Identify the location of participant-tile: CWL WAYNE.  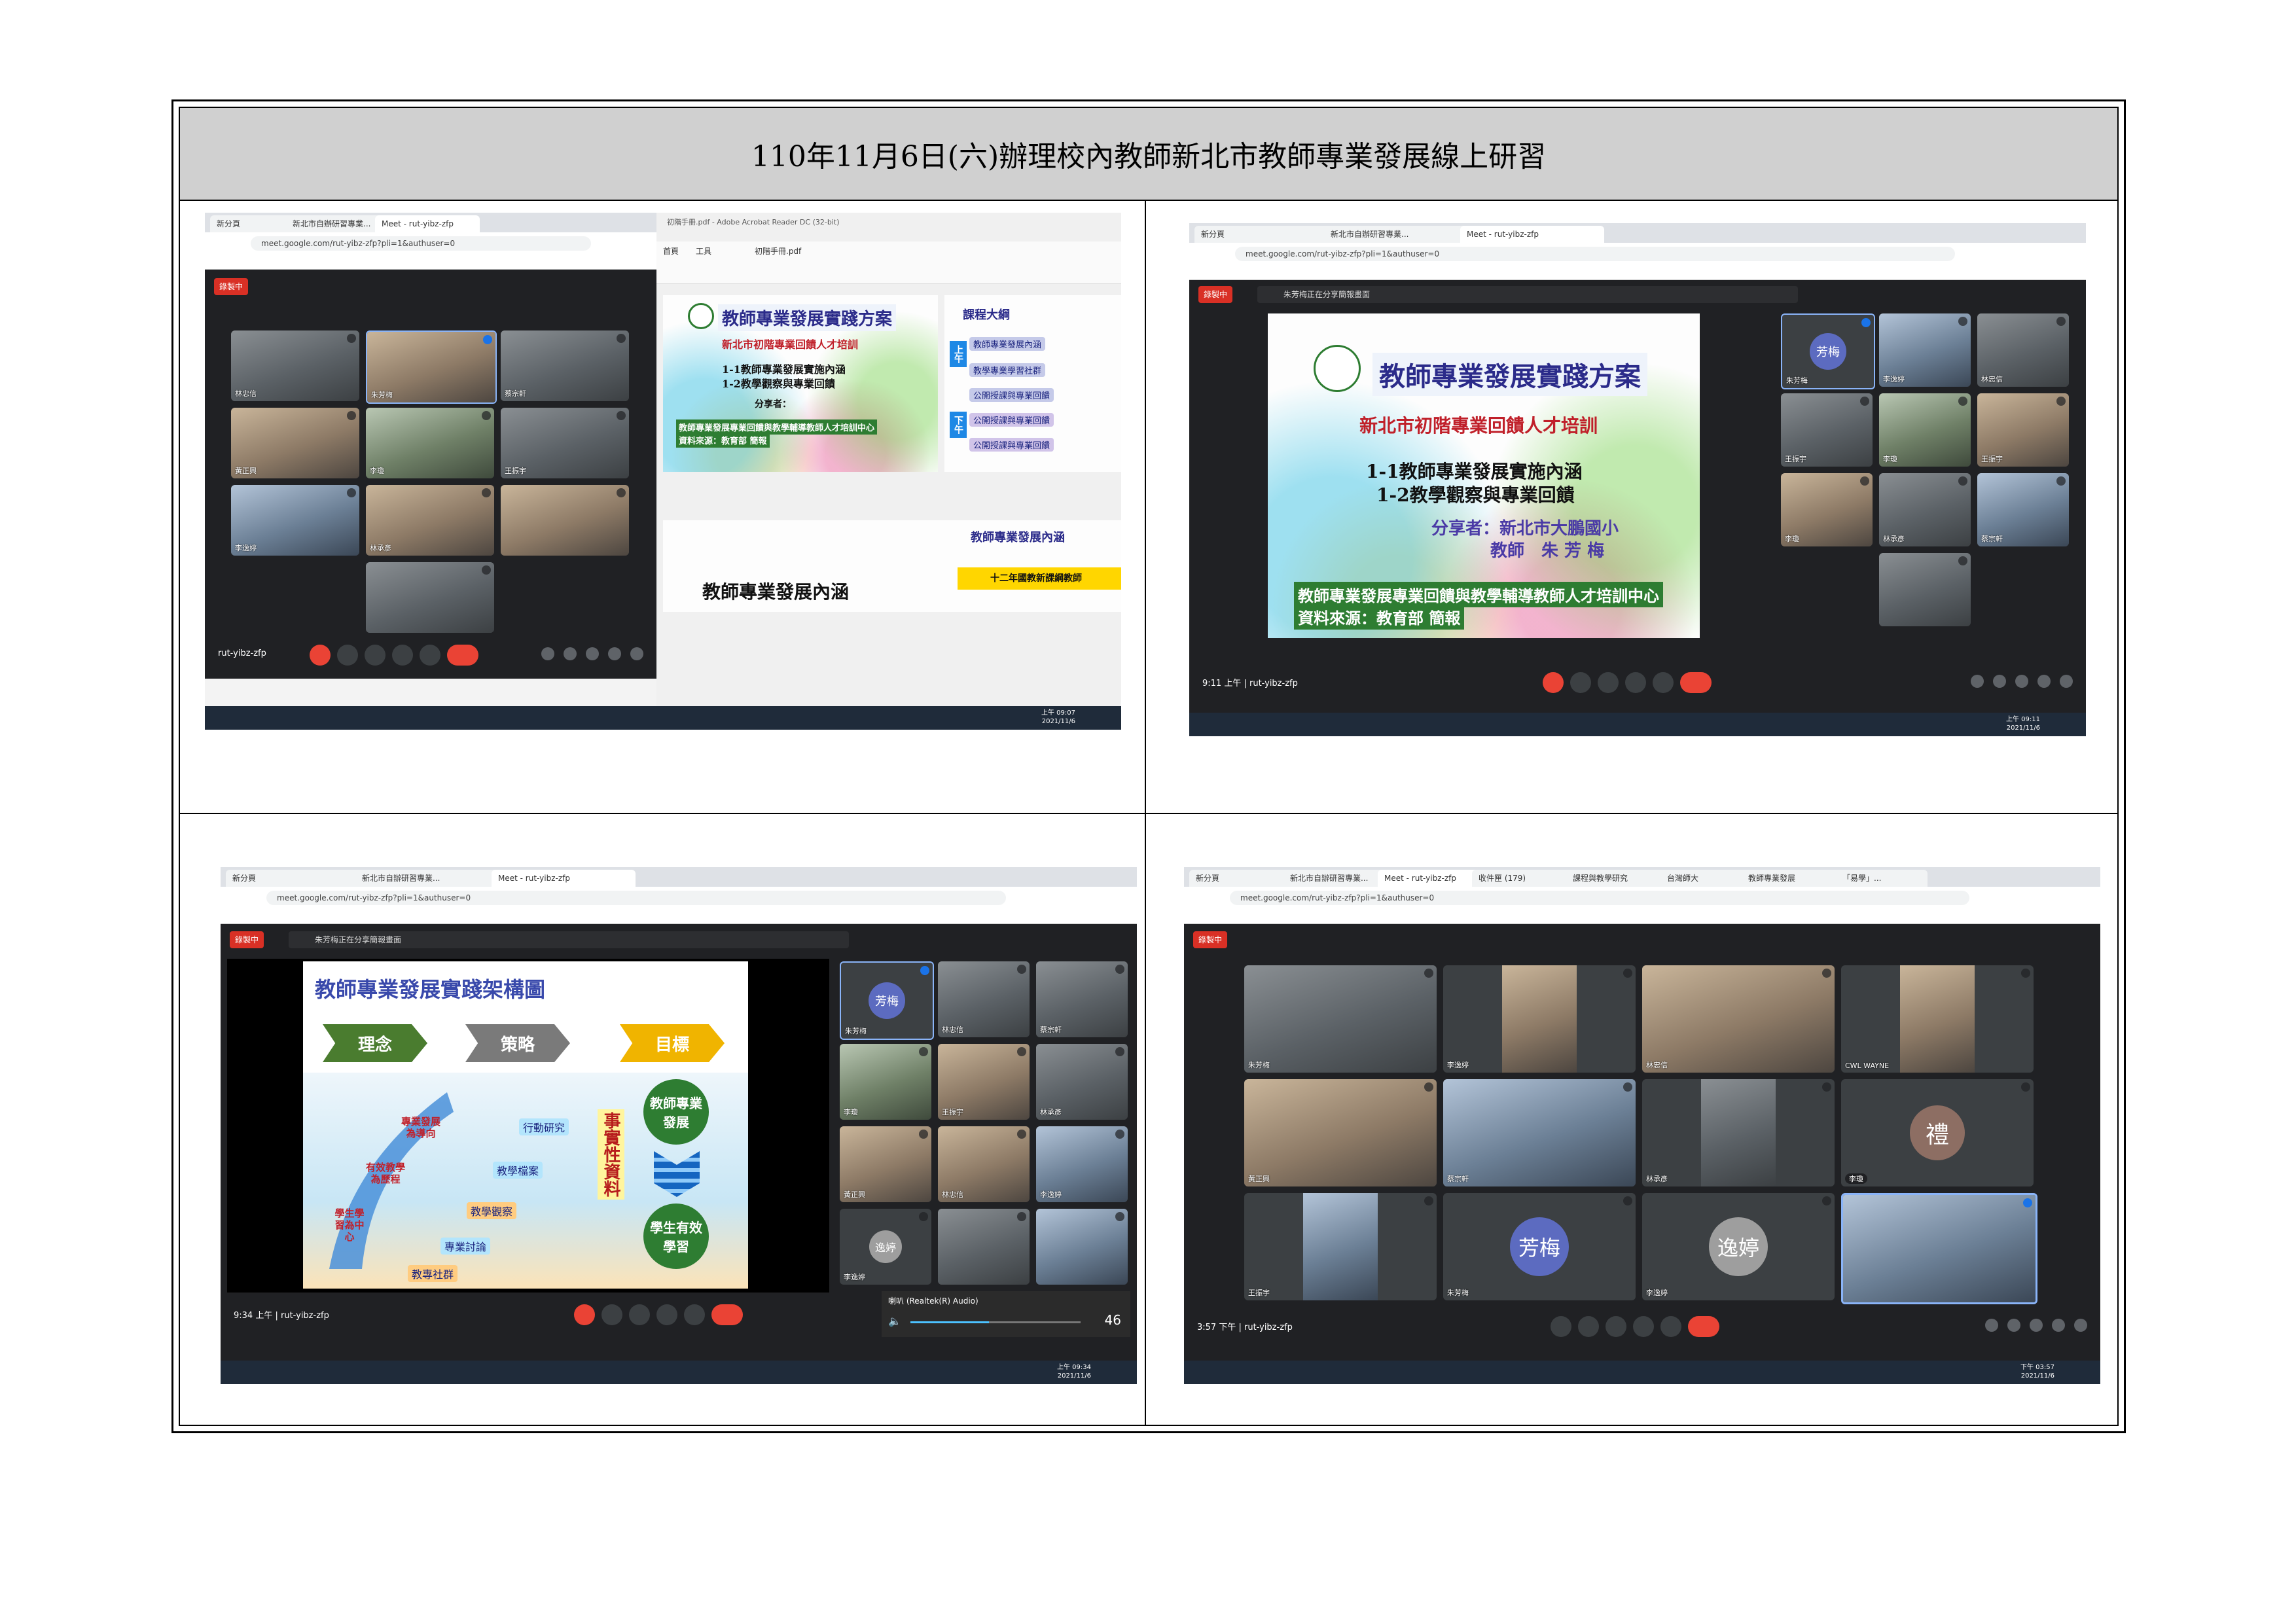
(1937, 1019).